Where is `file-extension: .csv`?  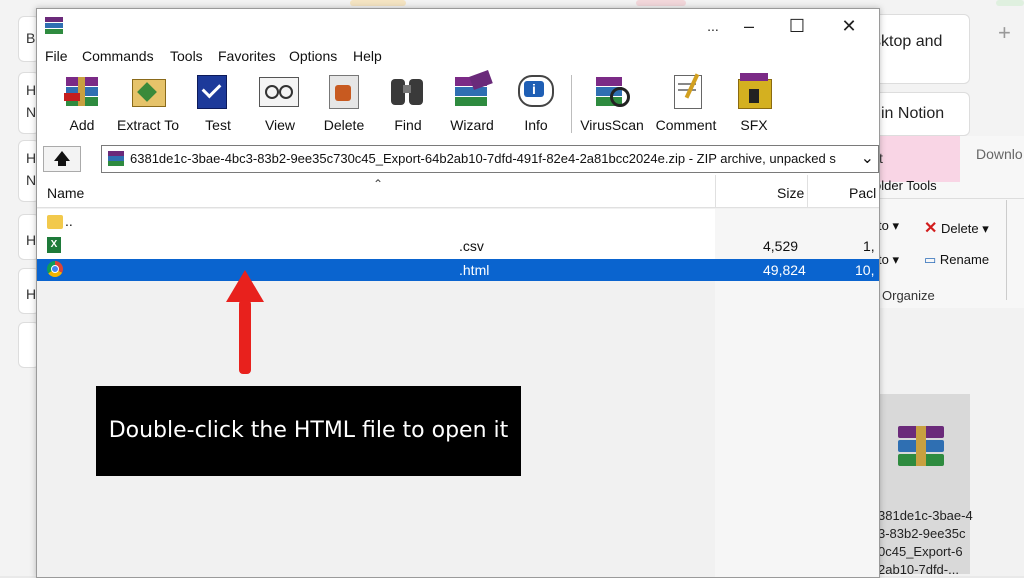 file-extension: .csv is located at coordinates (471, 246).